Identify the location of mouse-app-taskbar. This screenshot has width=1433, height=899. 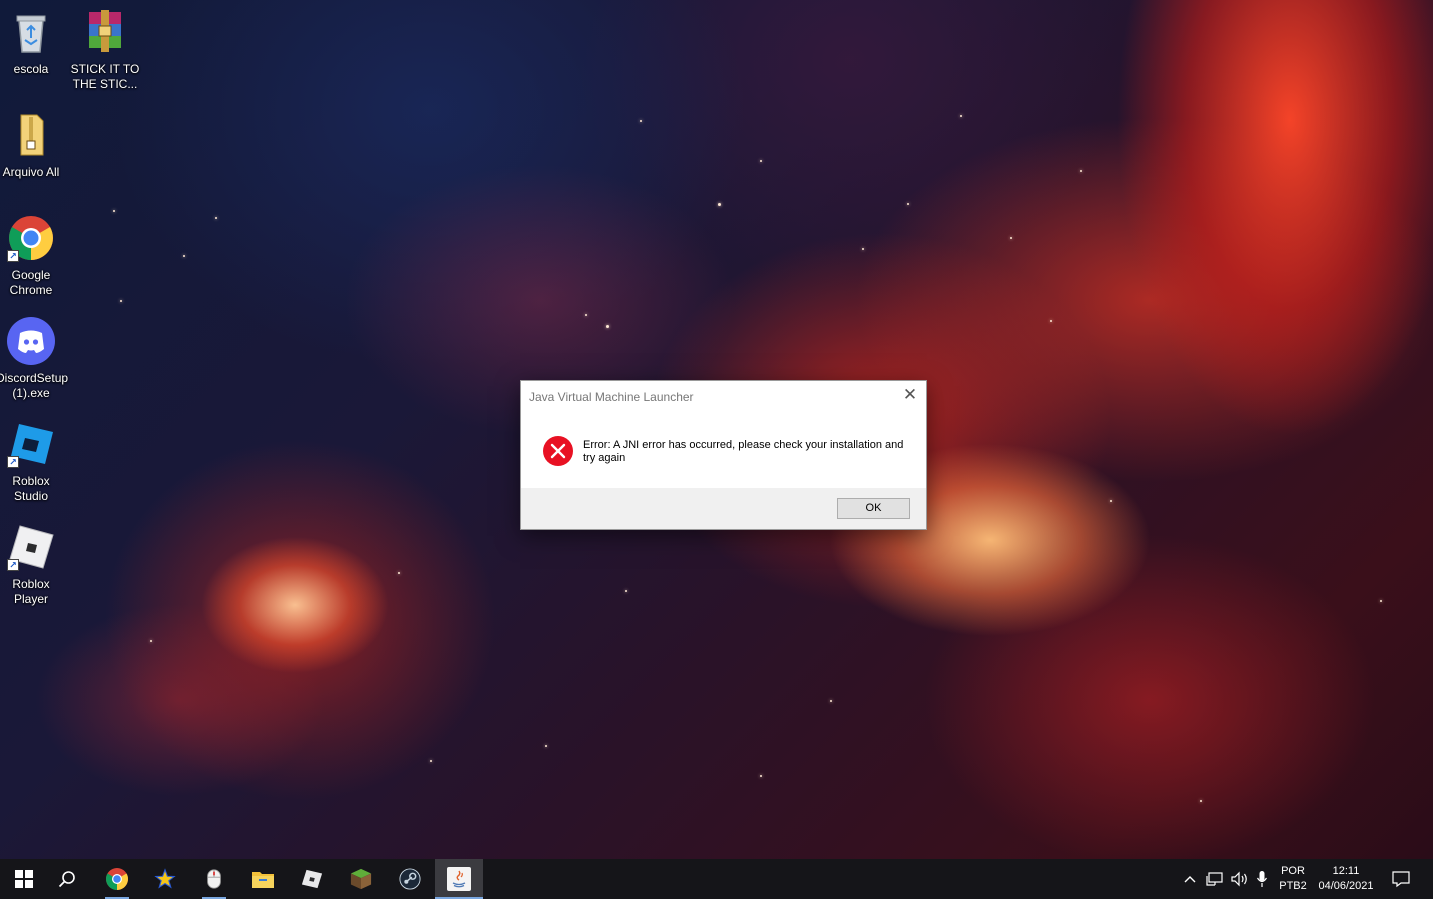
(214, 879).